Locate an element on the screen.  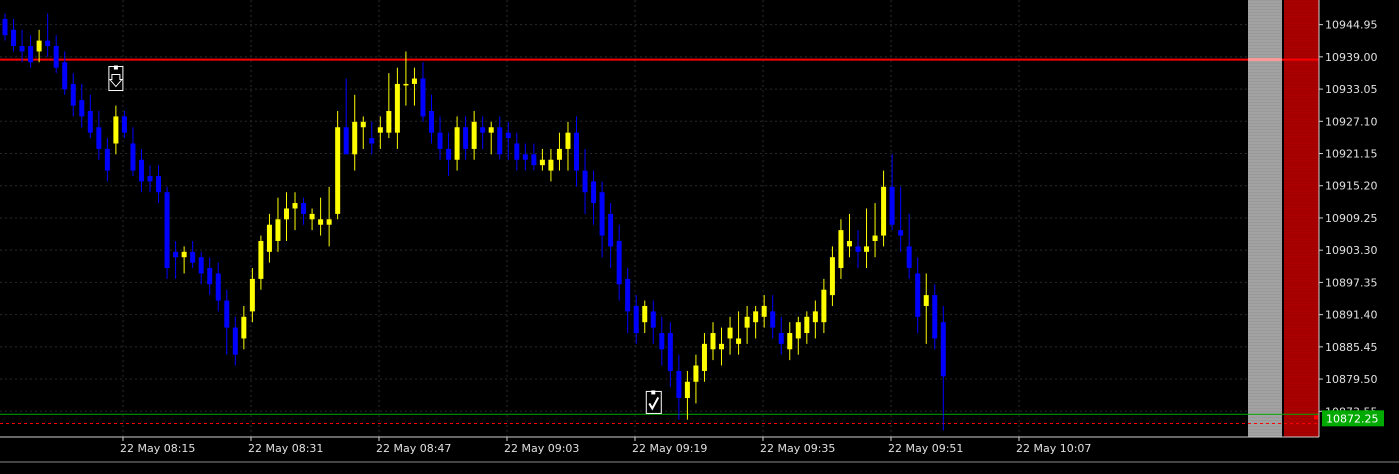
sell-arrow-icon is located at coordinates (116, 78).